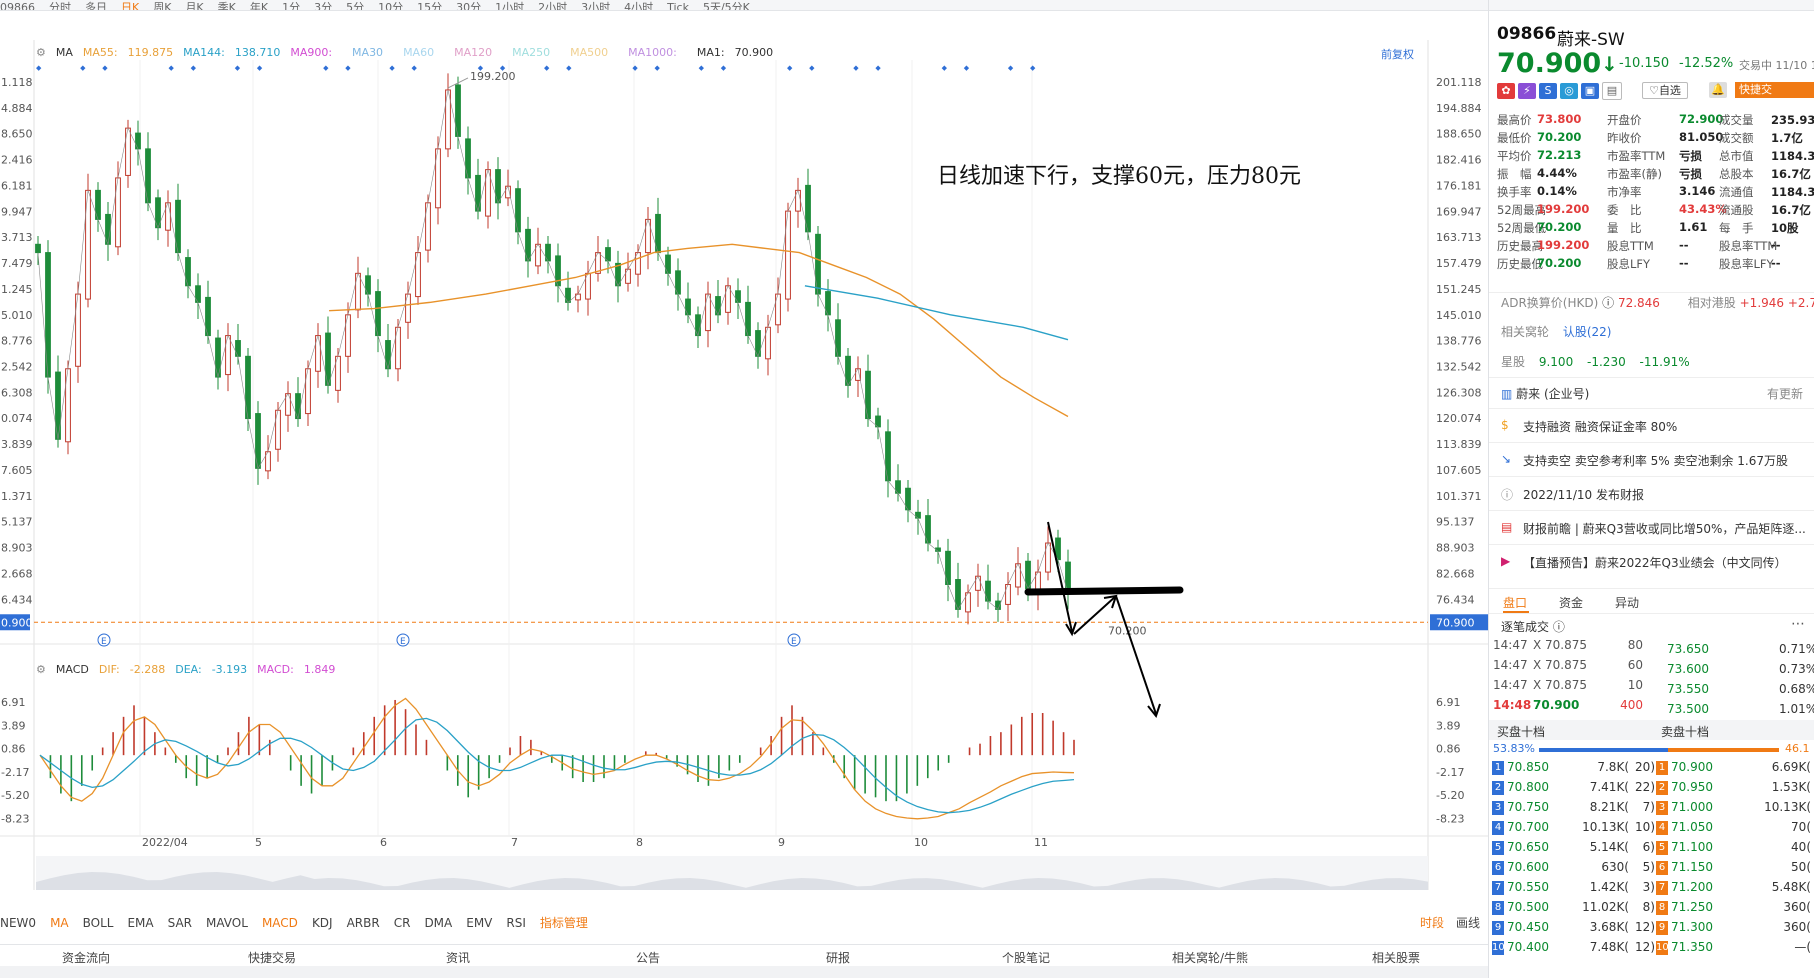  What do you see at coordinates (1651, 848) in the screenshot?
I see `orderbook-row: 5 70.650 5.14K(6) 5 71.100 40(` at bounding box center [1651, 848].